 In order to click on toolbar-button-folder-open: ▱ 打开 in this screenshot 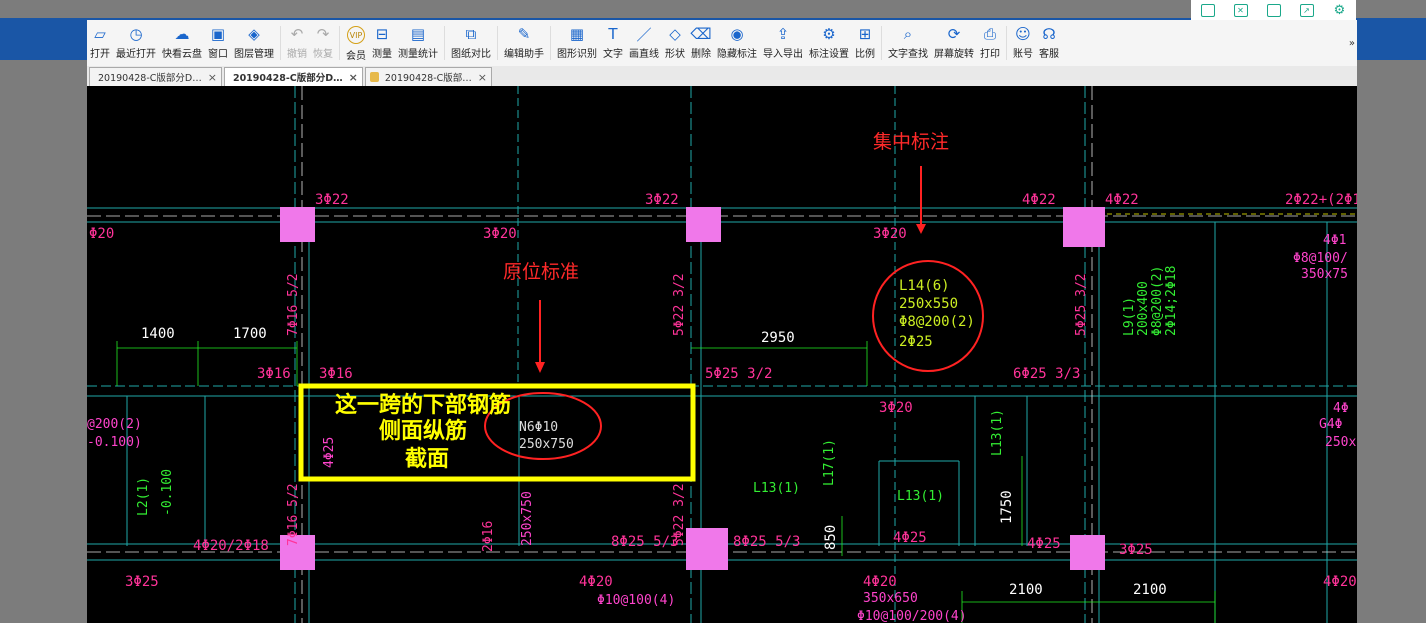, I will do `click(100, 43)`.